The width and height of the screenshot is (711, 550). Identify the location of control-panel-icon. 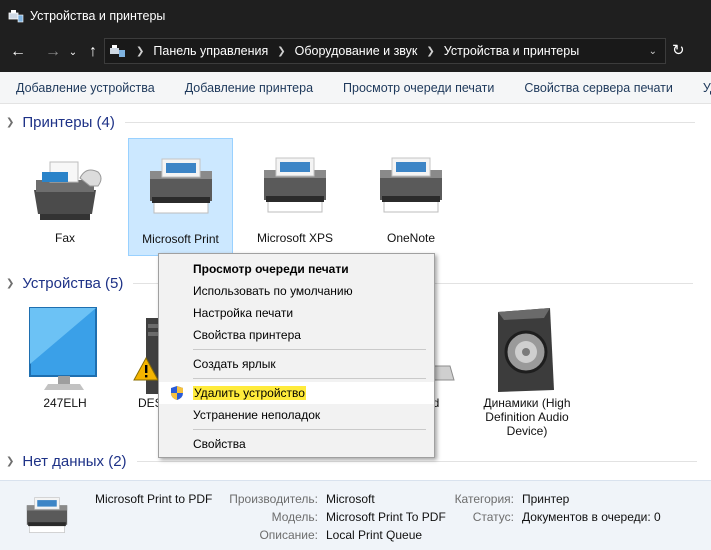
(117, 51).